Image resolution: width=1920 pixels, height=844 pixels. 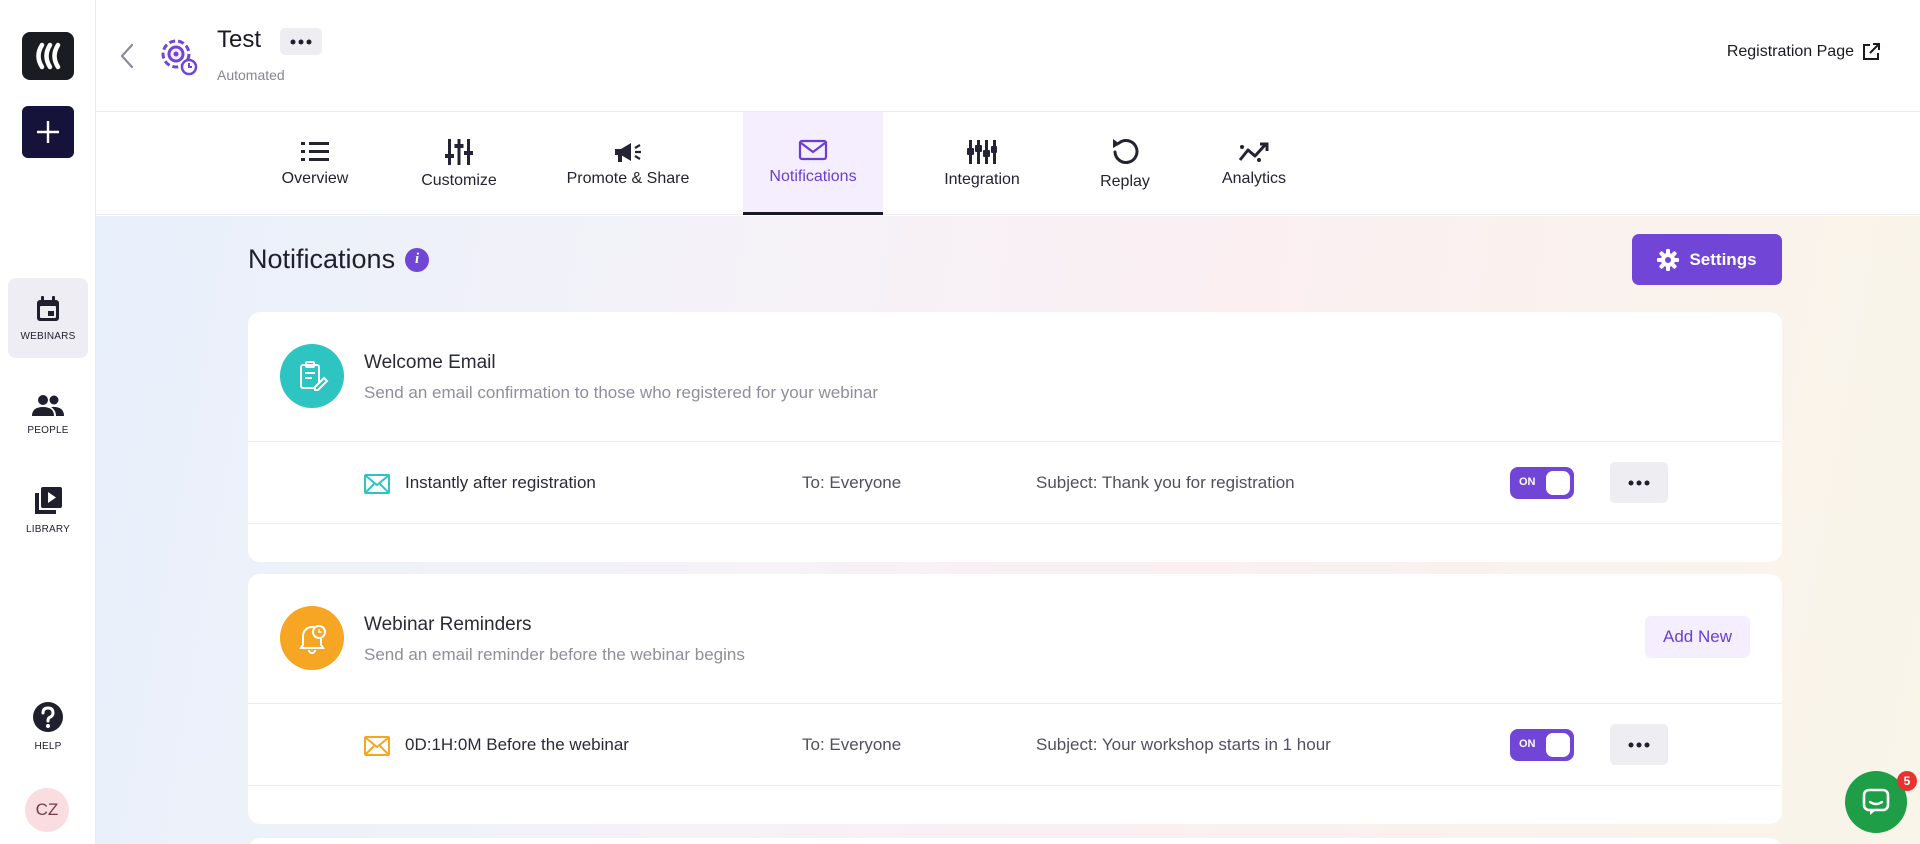 What do you see at coordinates (459, 180) in the screenshot?
I see `tab-label: Customize` at bounding box center [459, 180].